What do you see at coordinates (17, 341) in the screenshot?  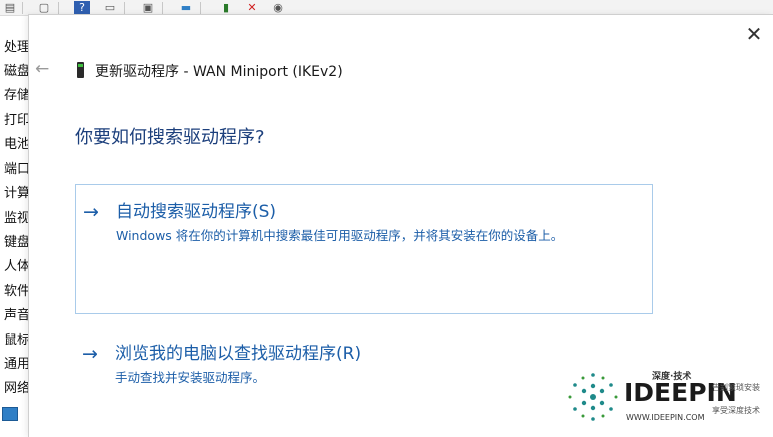 I see `tree-item: 鼠标` at bounding box center [17, 341].